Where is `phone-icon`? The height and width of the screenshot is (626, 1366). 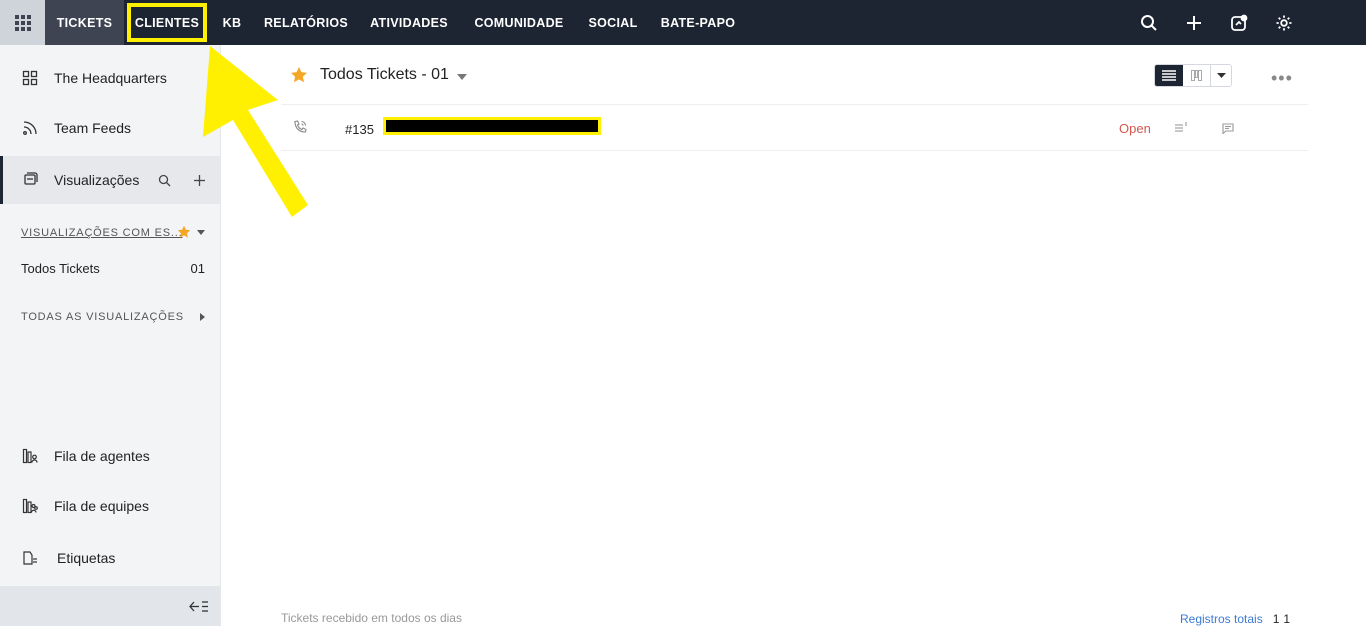 phone-icon is located at coordinates (300, 126).